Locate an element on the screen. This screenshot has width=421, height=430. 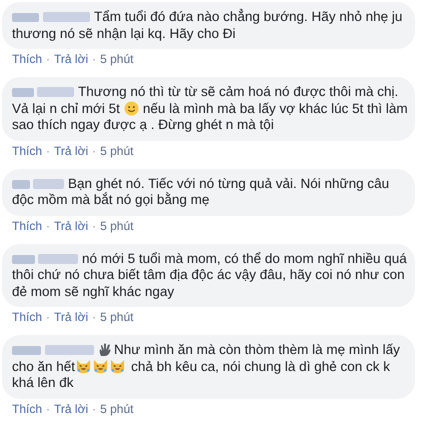
comment-text: đẻ mom sẽ nghĩ khác ngay is located at coordinates (93, 292).